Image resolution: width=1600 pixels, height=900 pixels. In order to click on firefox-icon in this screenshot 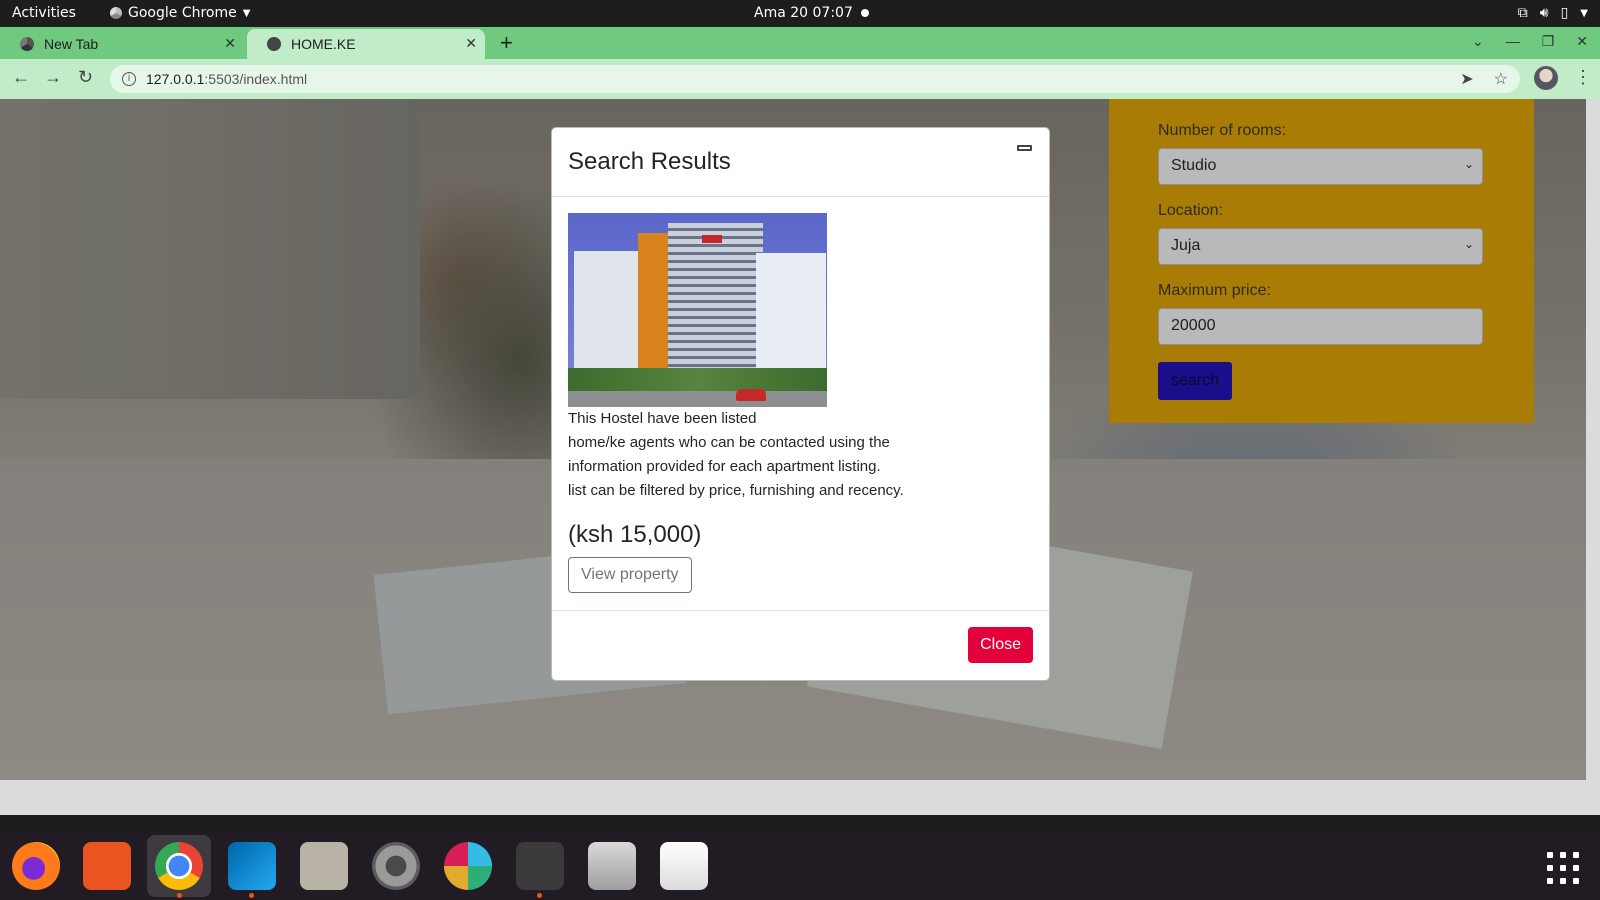, I will do `click(36, 866)`.